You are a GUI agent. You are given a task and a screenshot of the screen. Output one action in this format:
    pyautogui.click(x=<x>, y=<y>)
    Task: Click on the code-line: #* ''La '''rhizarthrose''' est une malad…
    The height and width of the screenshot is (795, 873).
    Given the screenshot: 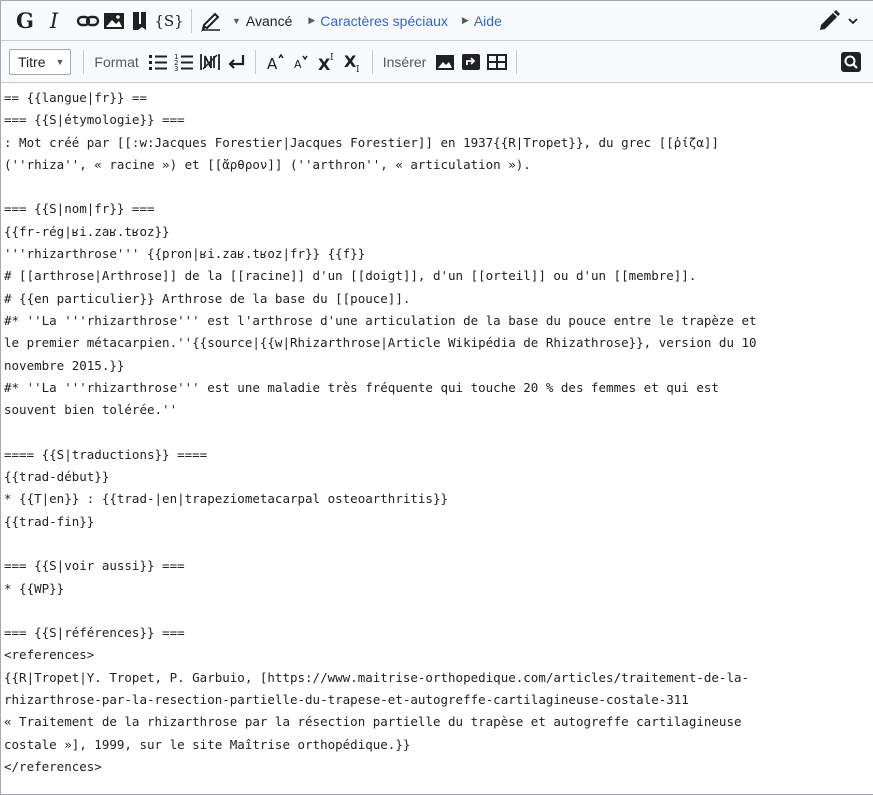 What is the action you would take?
    pyautogui.click(x=361, y=387)
    